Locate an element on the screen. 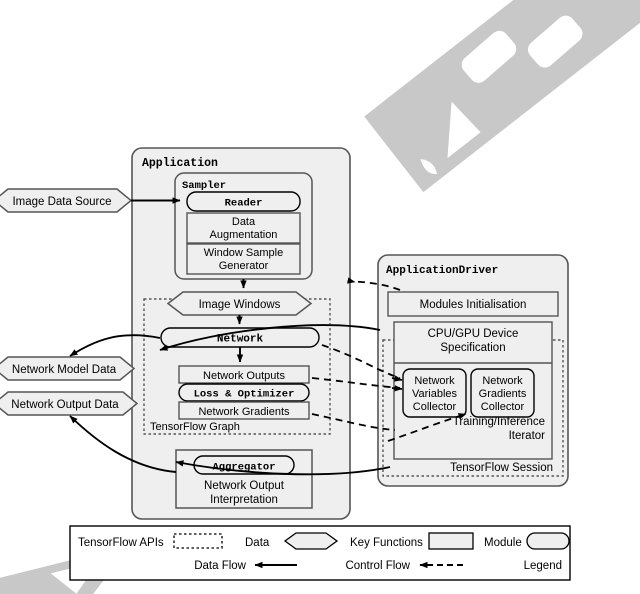 Image resolution: width=640 pixels, height=594 pixels. application-title: Application is located at coordinates (180, 163).